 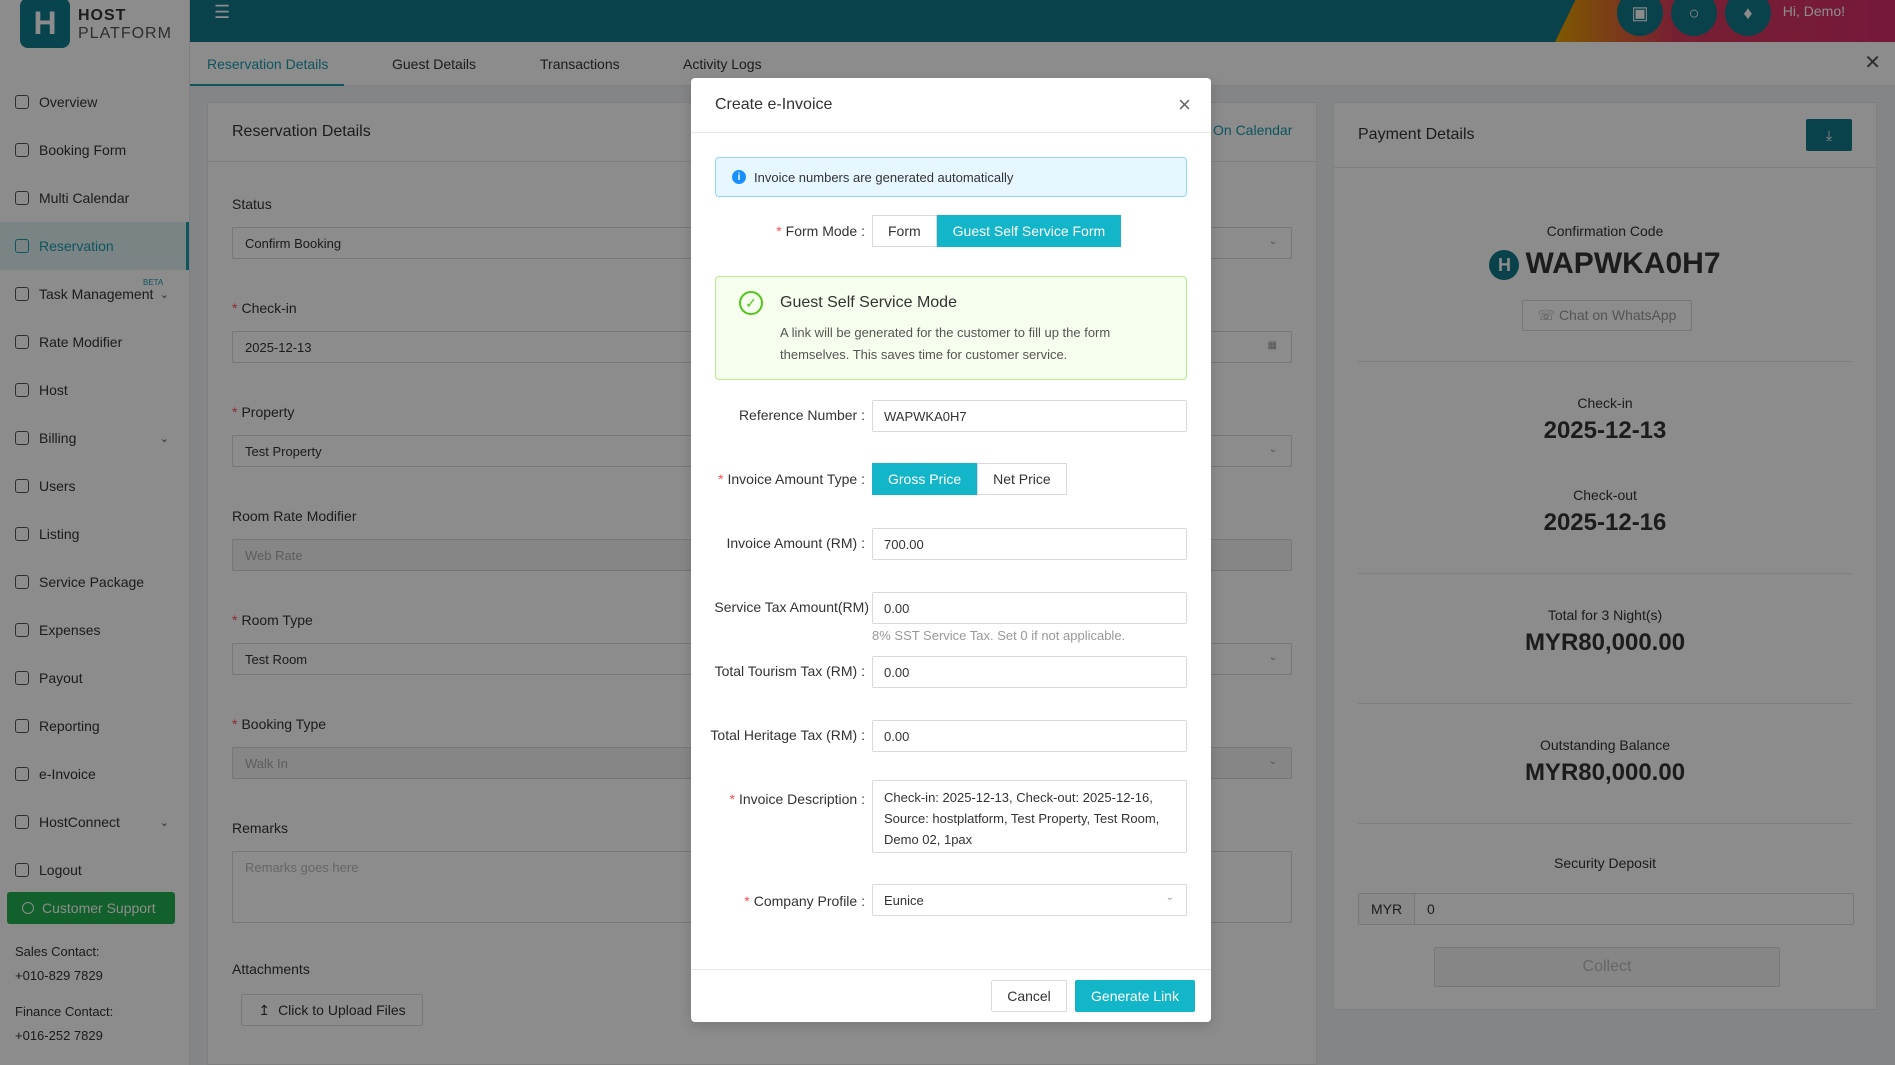 I want to click on reference-number-label-text: Reference Number, so click(x=798, y=415).